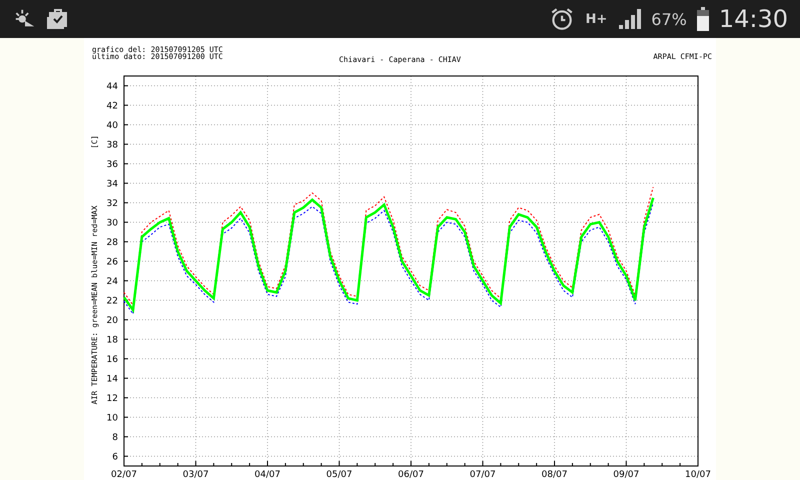  What do you see at coordinates (626, 475) in the screenshot?
I see `x-tick-label: 09/07` at bounding box center [626, 475].